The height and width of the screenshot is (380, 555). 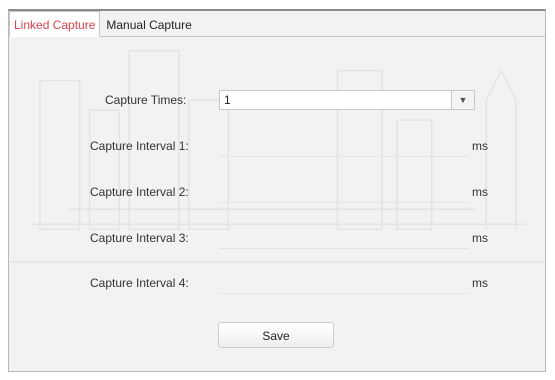 What do you see at coordinates (55, 24) in the screenshot?
I see `tab-linked-capture: Linked Capture` at bounding box center [55, 24].